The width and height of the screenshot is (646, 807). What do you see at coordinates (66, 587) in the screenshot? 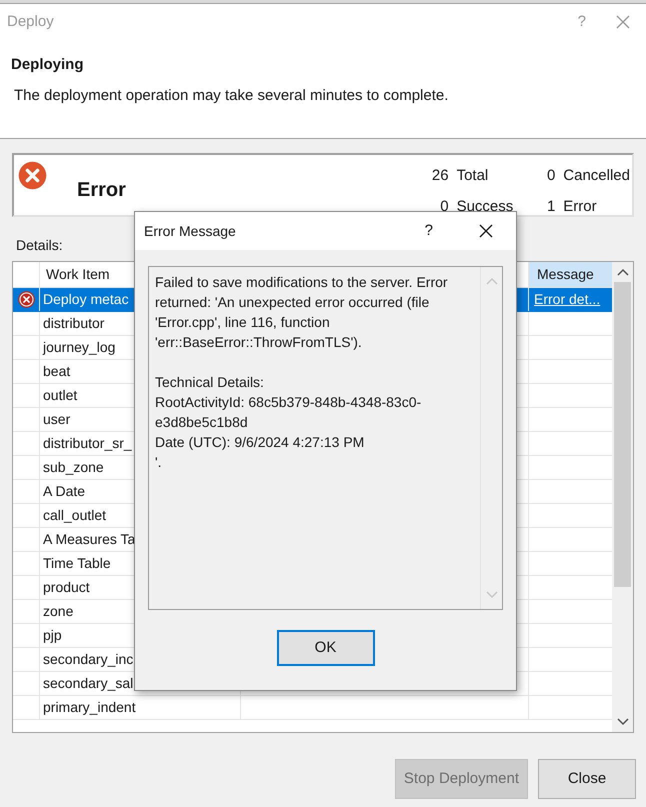
I see `work-item-cell-text: product` at bounding box center [66, 587].